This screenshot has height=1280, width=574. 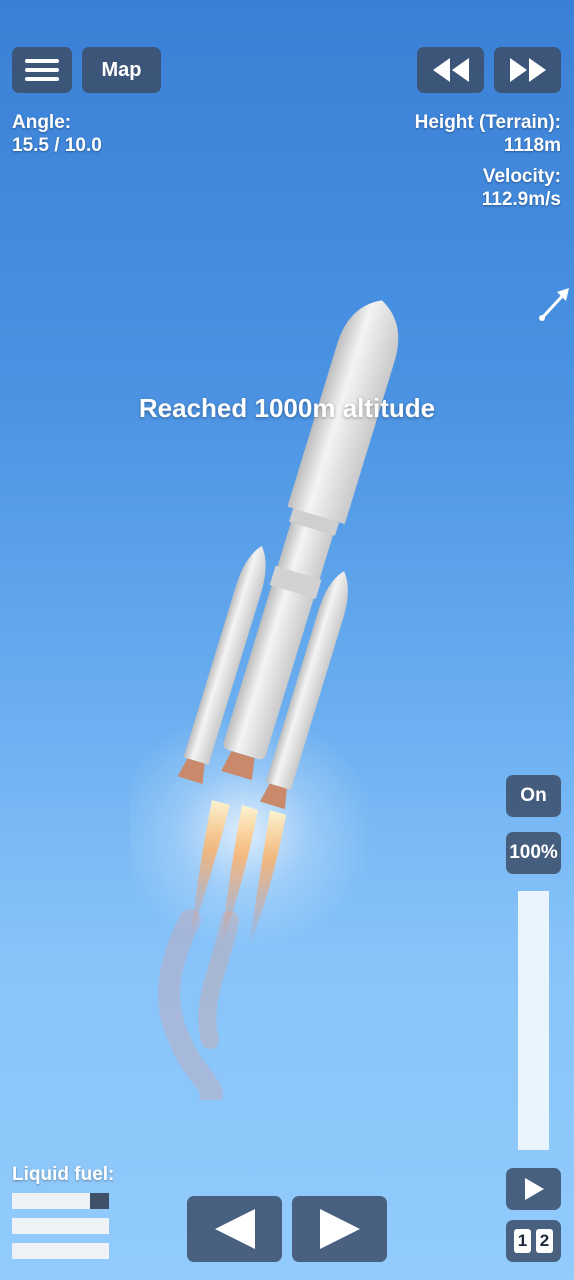 I want to click on play-stage-icon, so click(x=534, y=1189).